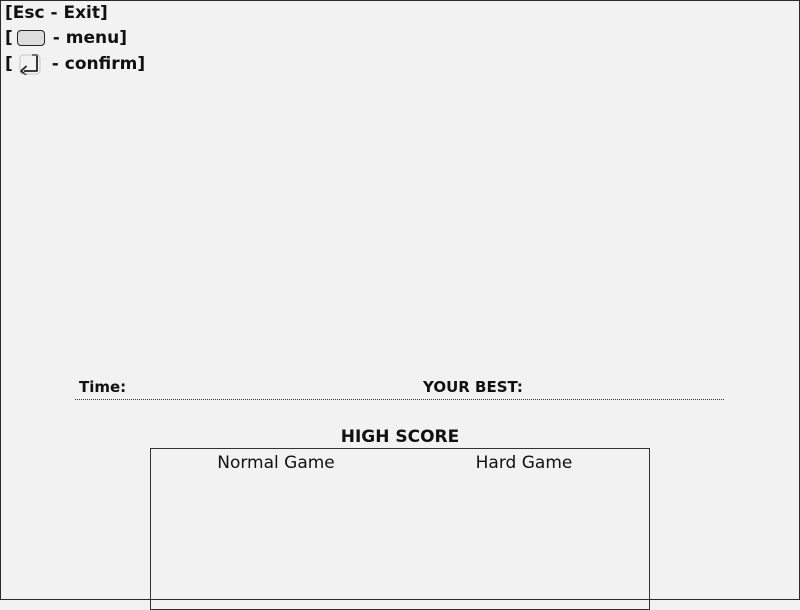 The width and height of the screenshot is (800, 610). What do you see at coordinates (9, 38) in the screenshot?
I see `menu-bracket-open: [` at bounding box center [9, 38].